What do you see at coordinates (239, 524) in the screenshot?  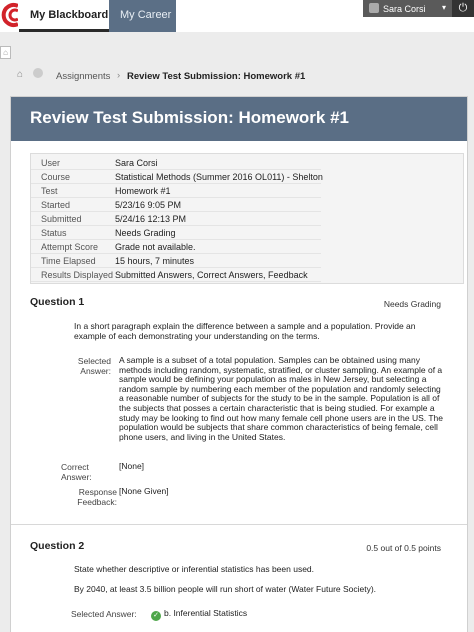 I see `divider` at bounding box center [239, 524].